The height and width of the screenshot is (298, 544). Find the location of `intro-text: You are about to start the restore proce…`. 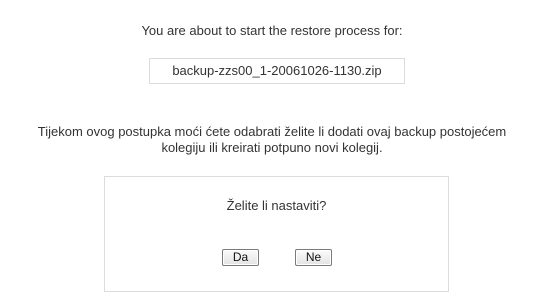

intro-text: You are about to start the restore proce… is located at coordinates (272, 30).